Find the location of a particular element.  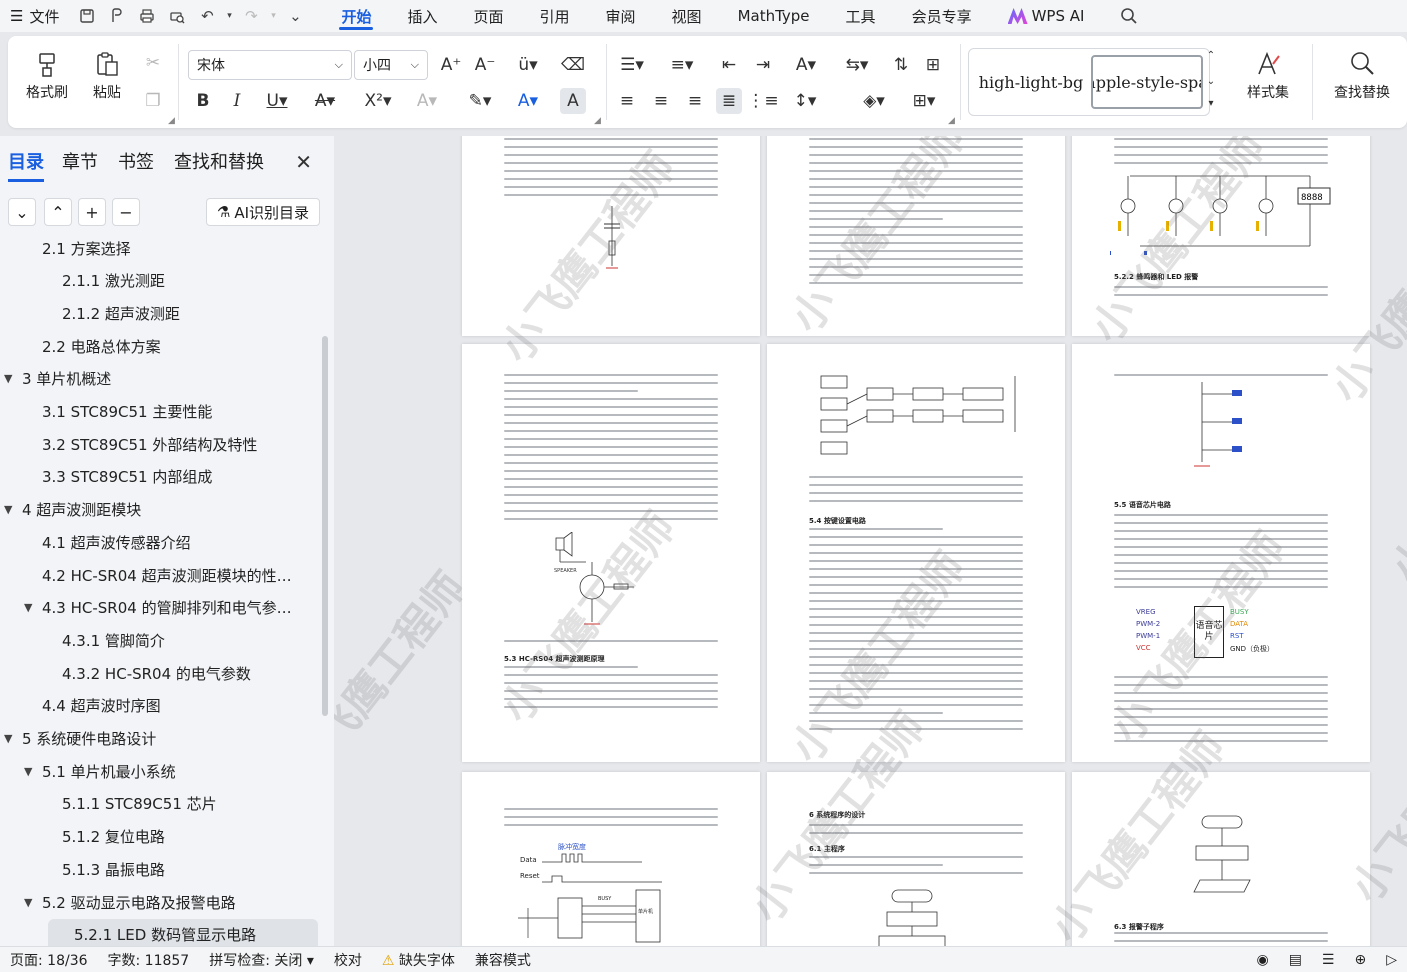

nav-tab-chapters: 章节 is located at coordinates (80, 161).